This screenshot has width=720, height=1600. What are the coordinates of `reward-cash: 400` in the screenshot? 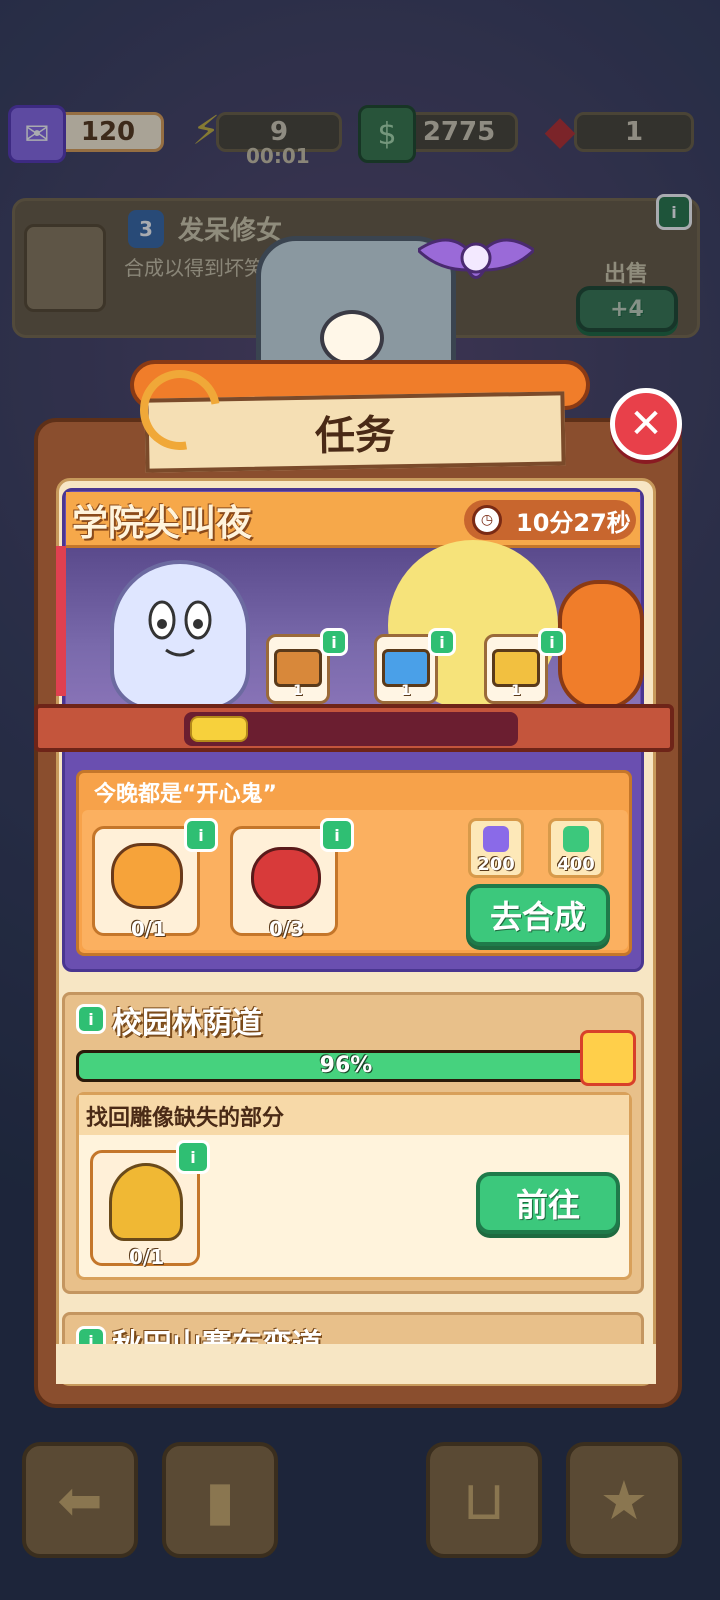 It's located at (576, 848).